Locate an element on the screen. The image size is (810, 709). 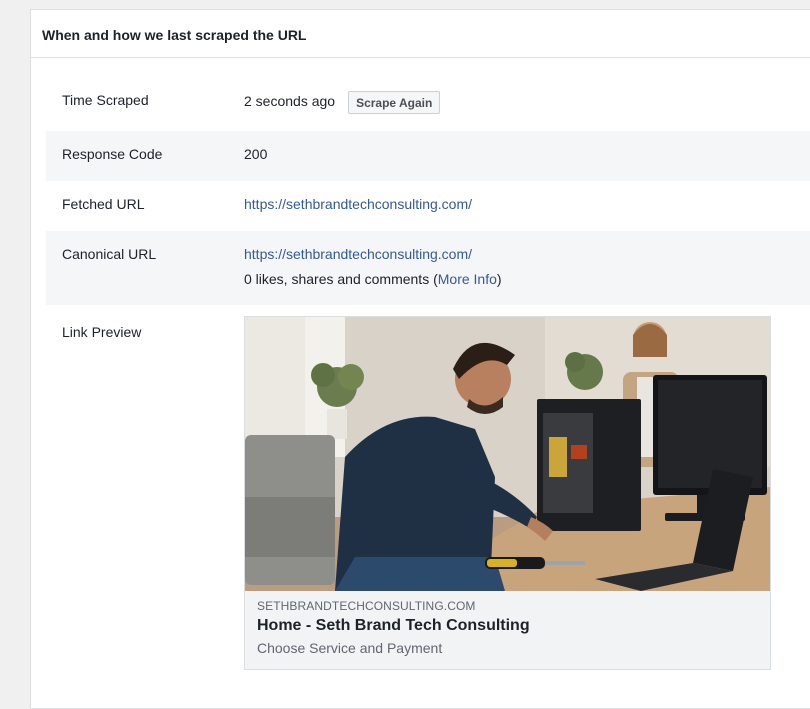
time-scraped-label: Time Scraped is located at coordinates (105, 100).